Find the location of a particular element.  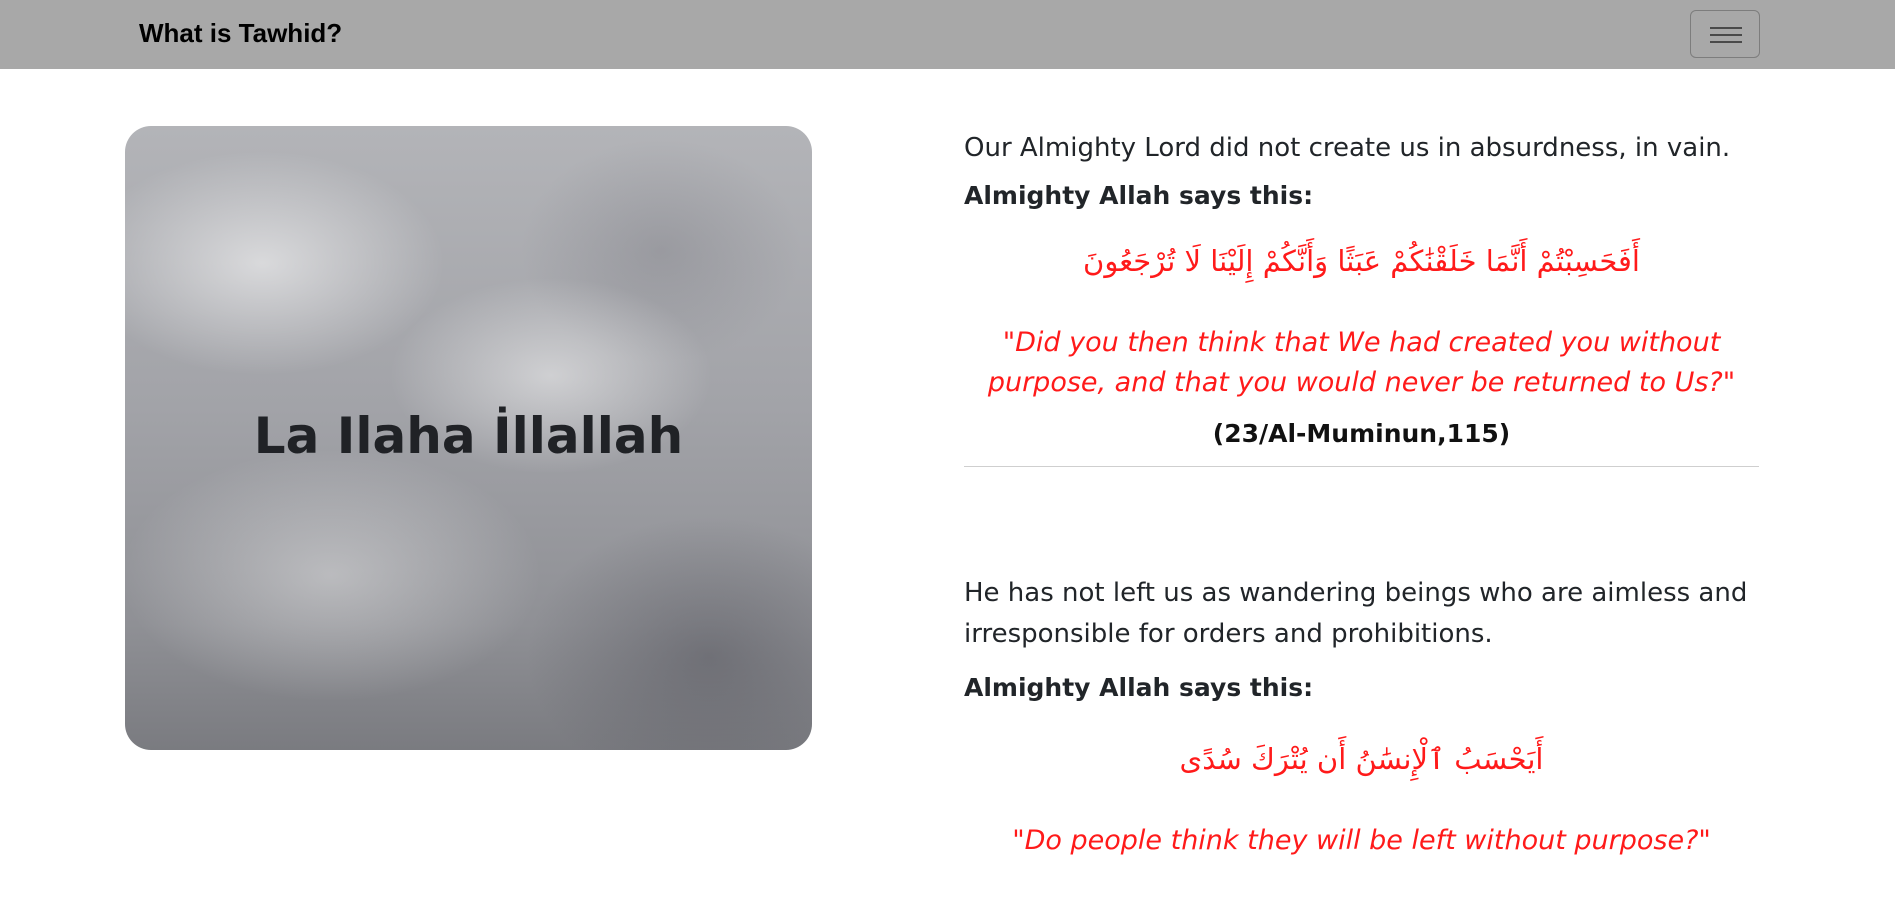

hero-title: La Ilaha İllallah is located at coordinates (468, 436).